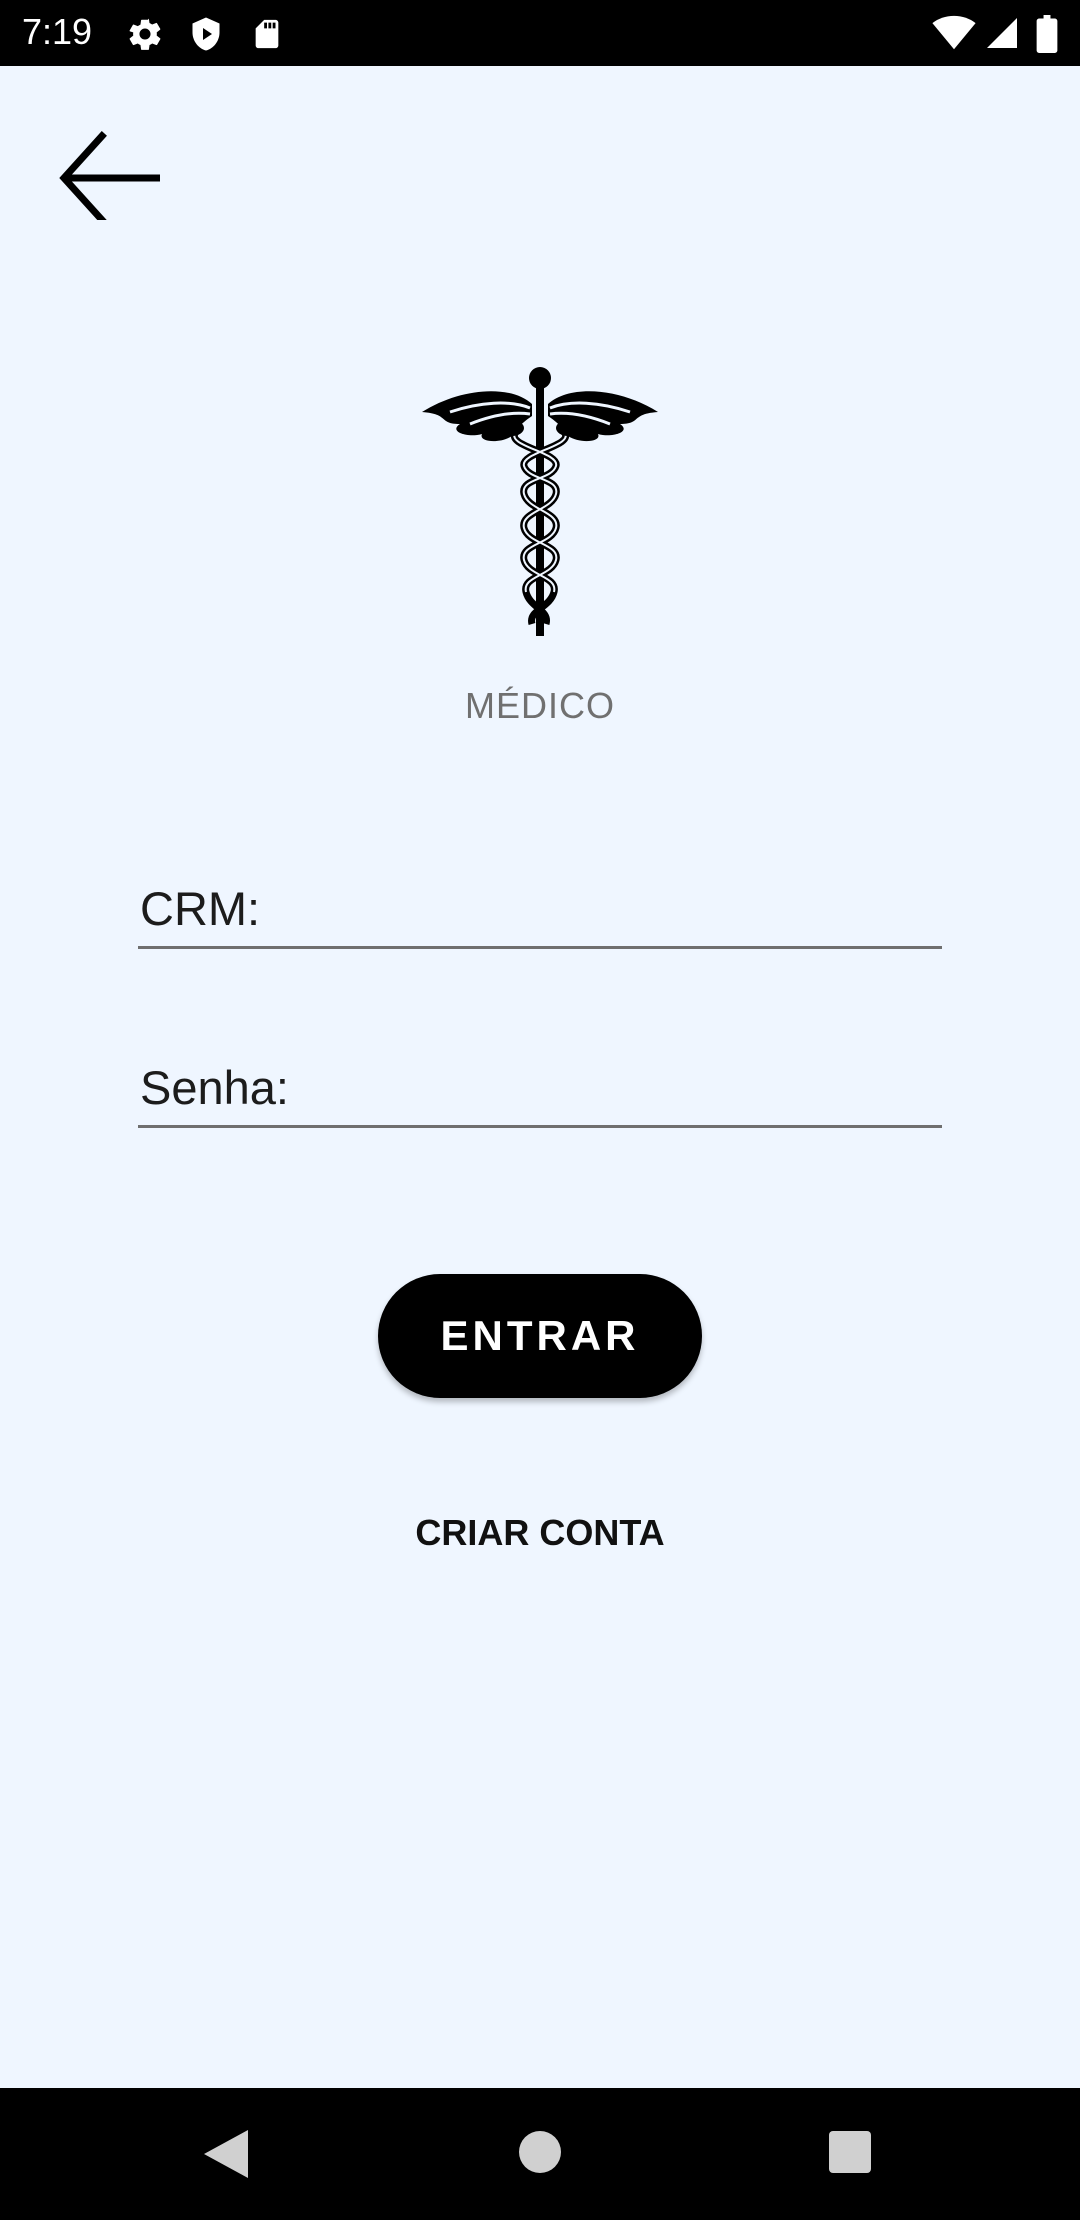  I want to click on crm-input, so click(615, 909).